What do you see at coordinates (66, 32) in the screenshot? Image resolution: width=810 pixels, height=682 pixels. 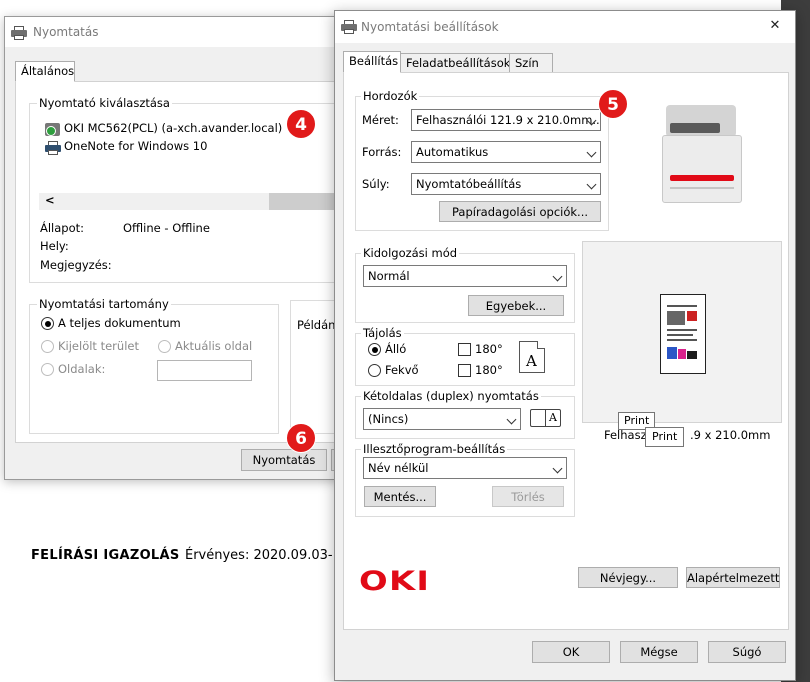 I see `print-dialog-title: Nyomtatás` at bounding box center [66, 32].